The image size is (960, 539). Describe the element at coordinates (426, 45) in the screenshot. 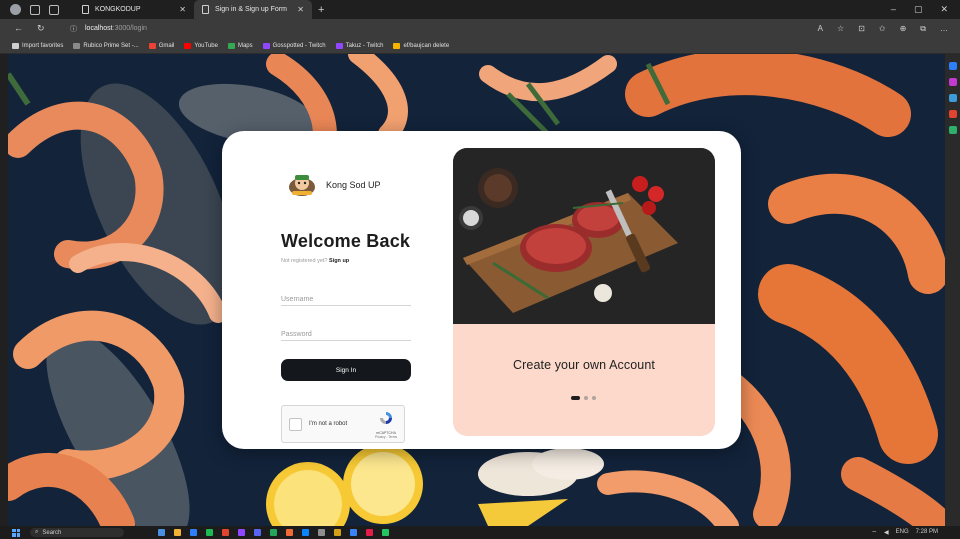

I see `favorite-label: ef/baujcan delete` at that location.